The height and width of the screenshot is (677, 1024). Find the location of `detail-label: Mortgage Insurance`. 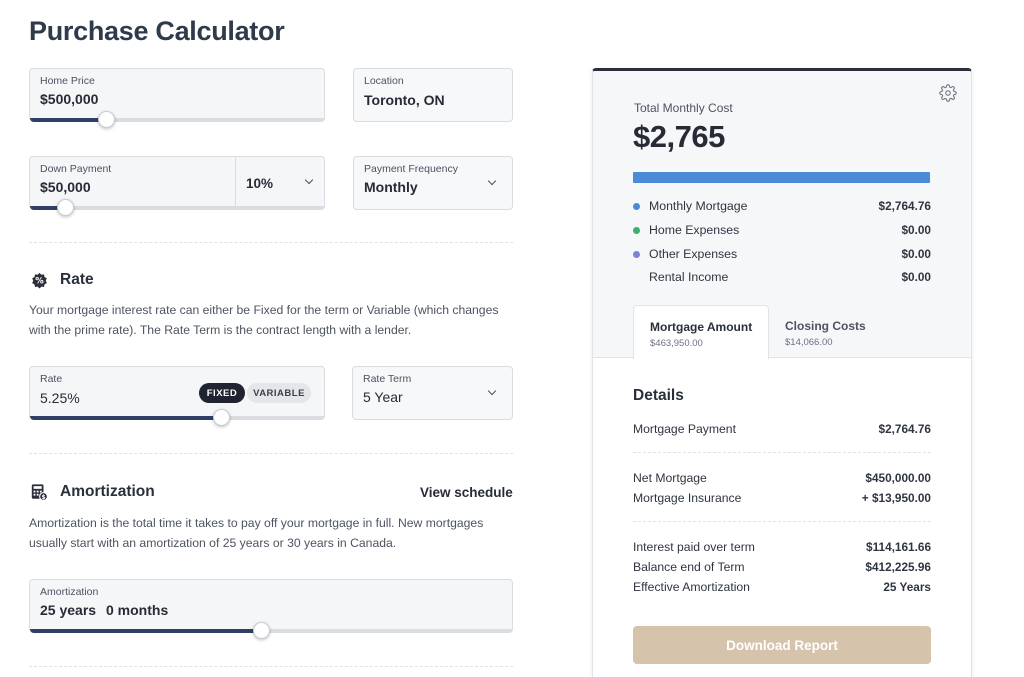

detail-label: Mortgage Insurance is located at coordinates (687, 498).